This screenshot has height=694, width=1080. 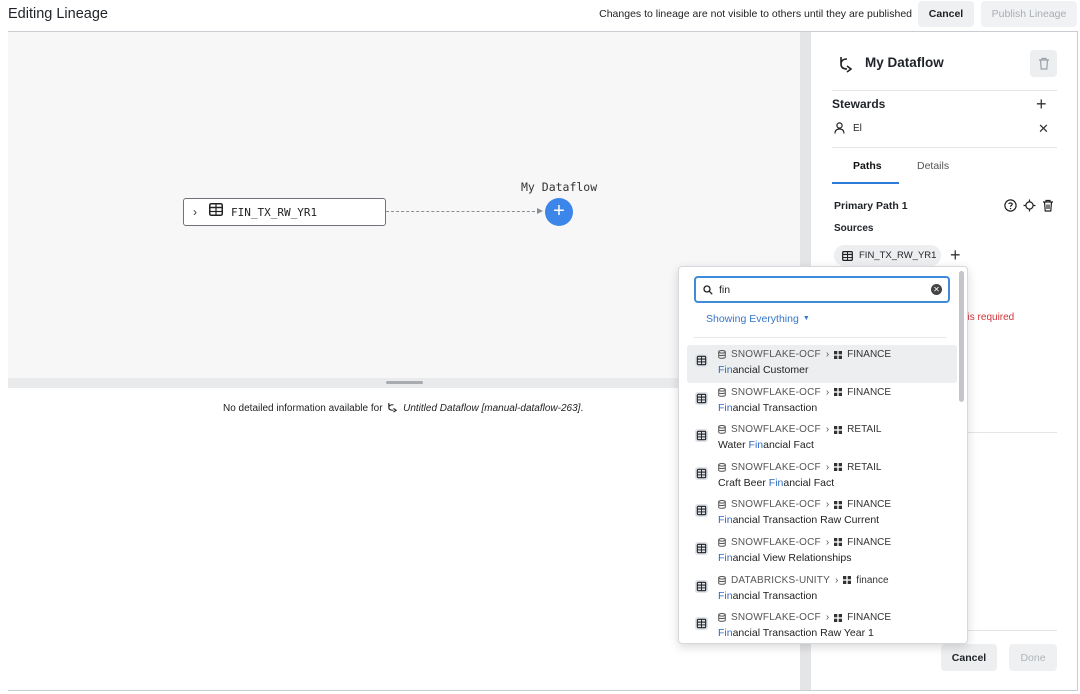 I want to click on scope-filter-label: Showing Everything, so click(x=752, y=319).